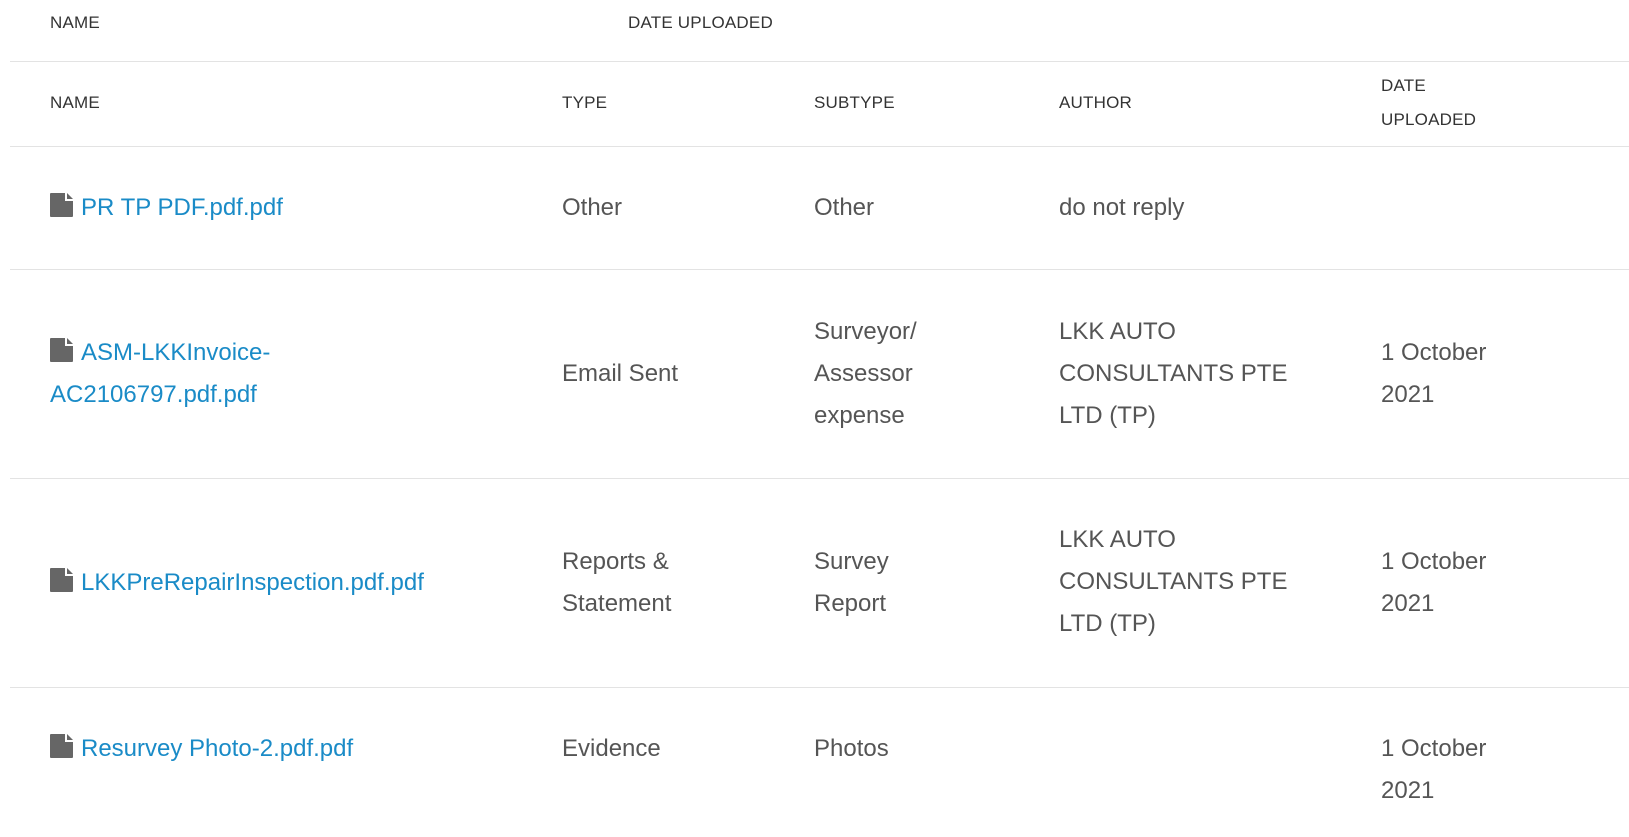 This screenshot has height=837, width=1629. What do you see at coordinates (700, 23) in the screenshot?
I see `sort-header-date-uploaded: DATE UPLOADED` at bounding box center [700, 23].